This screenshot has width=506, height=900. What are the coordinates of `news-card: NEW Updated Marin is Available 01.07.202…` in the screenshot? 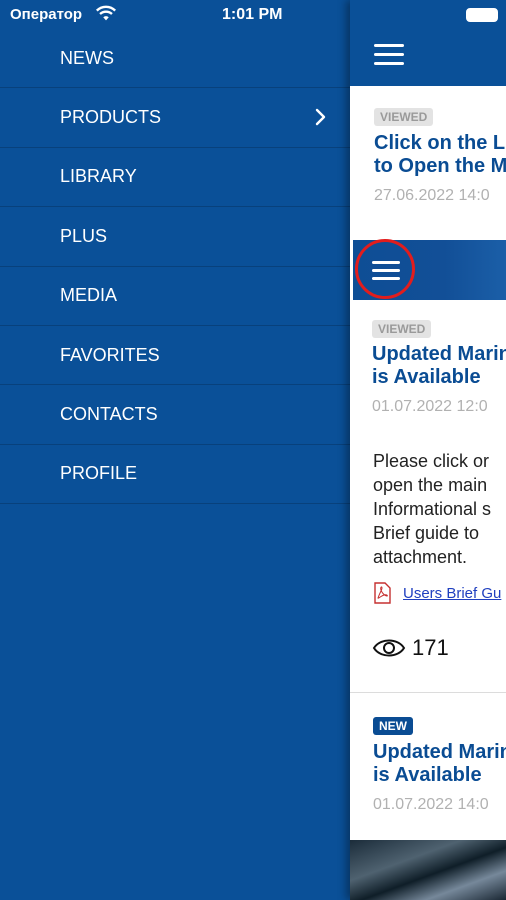 It's located at (439, 765).